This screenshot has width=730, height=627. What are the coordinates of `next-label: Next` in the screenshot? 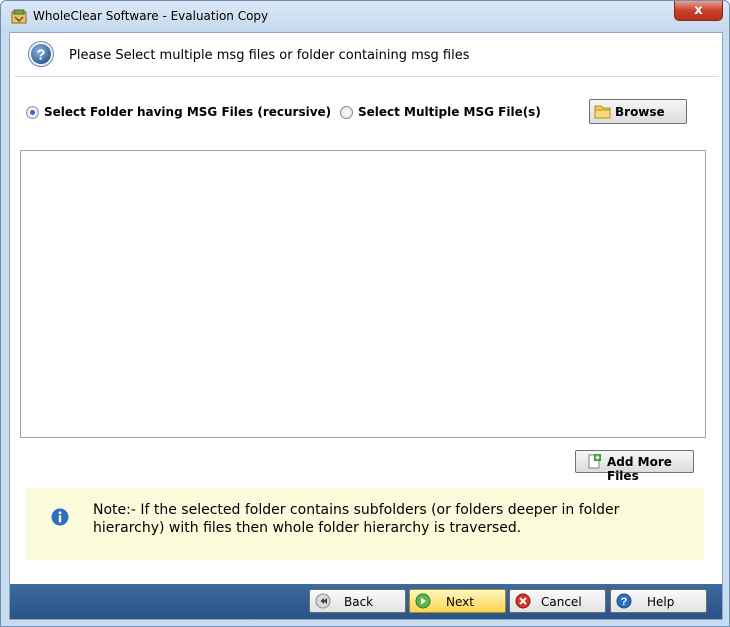 It's located at (460, 602).